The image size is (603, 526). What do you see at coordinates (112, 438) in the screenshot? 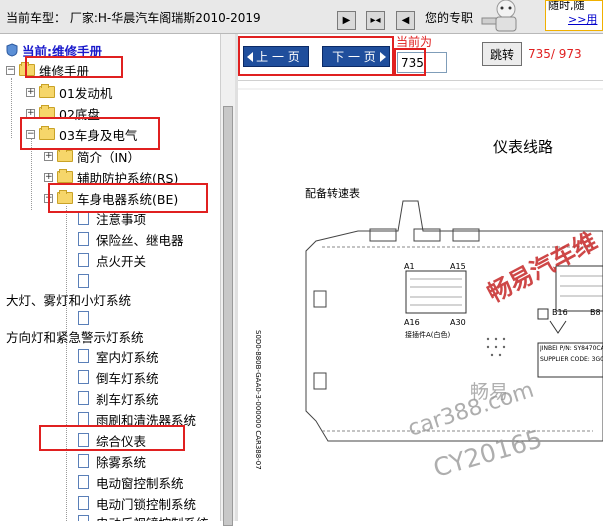
I see `highlight-instrument-cluster` at bounding box center [112, 438].